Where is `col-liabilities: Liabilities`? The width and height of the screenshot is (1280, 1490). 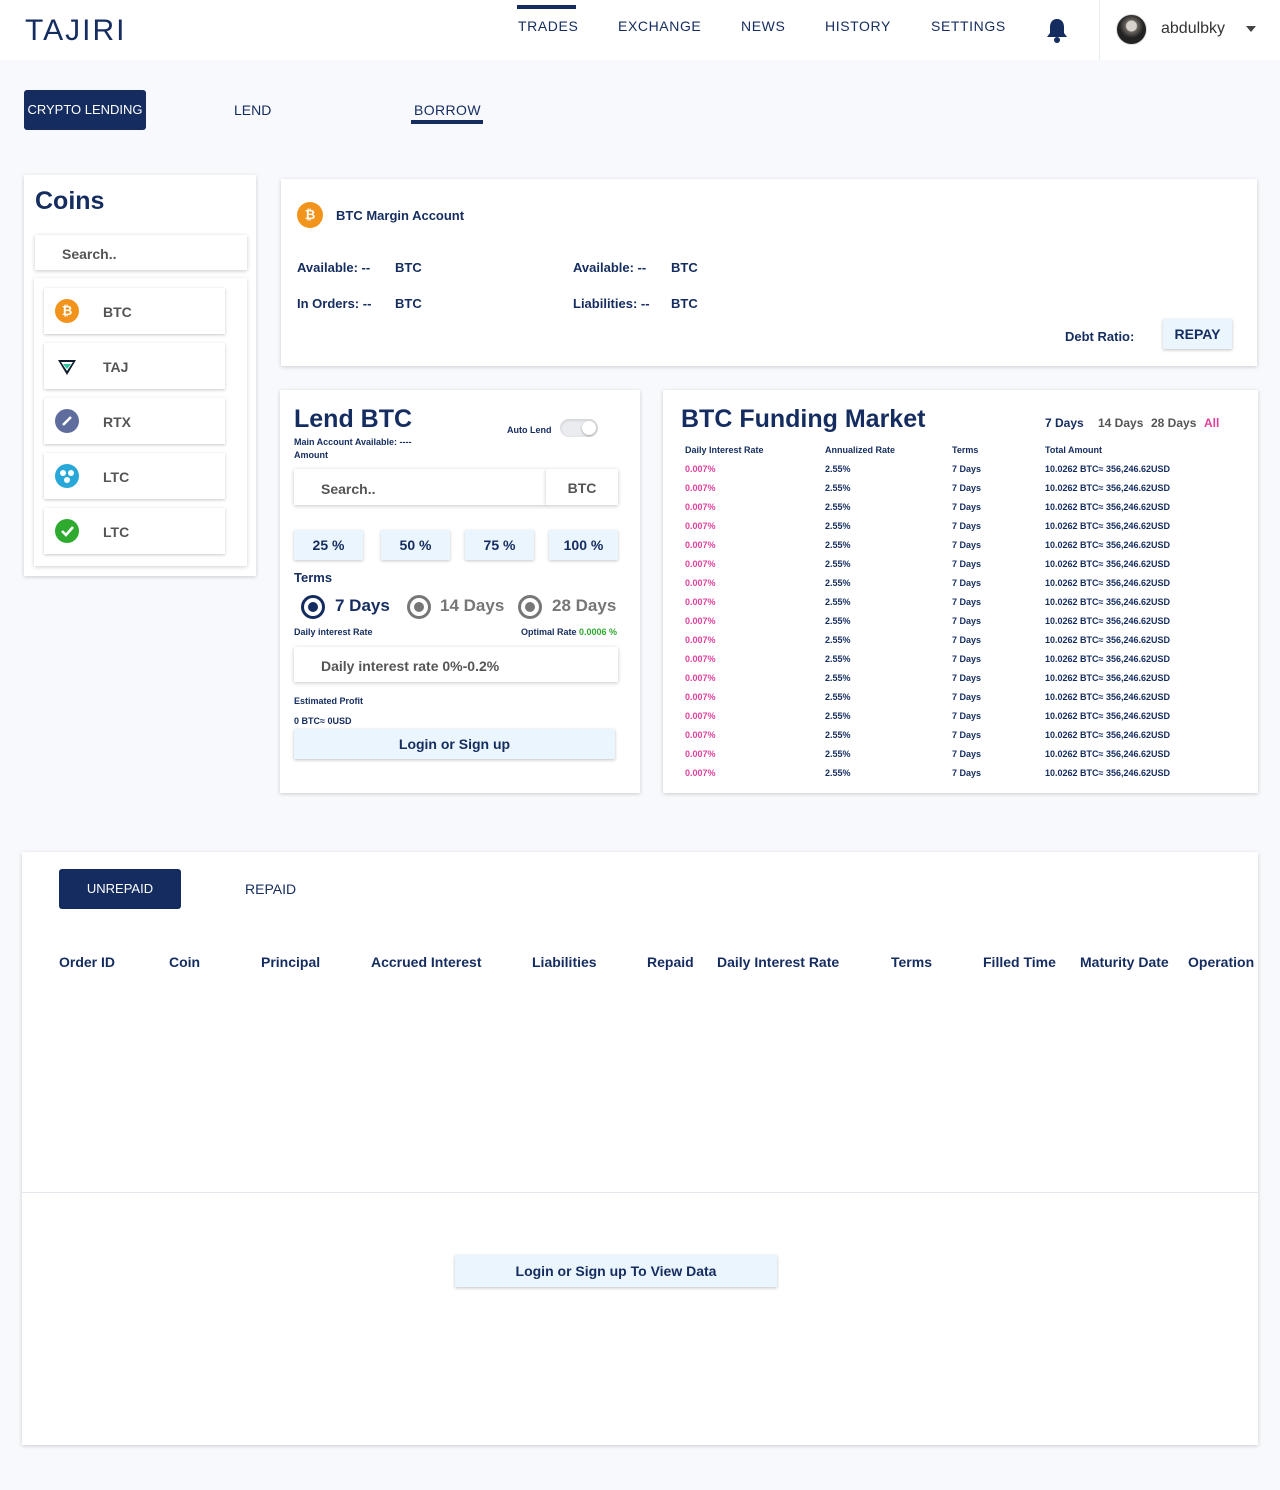
col-liabilities: Liabilities is located at coordinates (564, 962).